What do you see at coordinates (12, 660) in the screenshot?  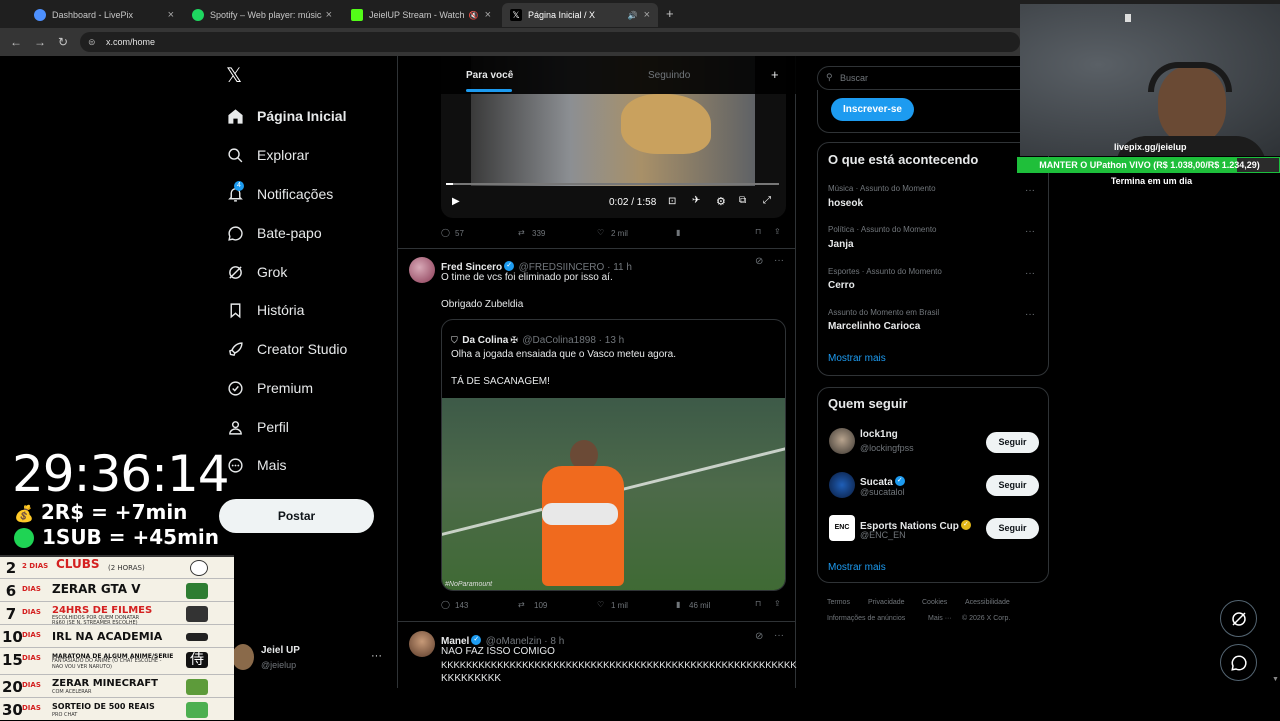 I see `goal-number: 15` at bounding box center [12, 660].